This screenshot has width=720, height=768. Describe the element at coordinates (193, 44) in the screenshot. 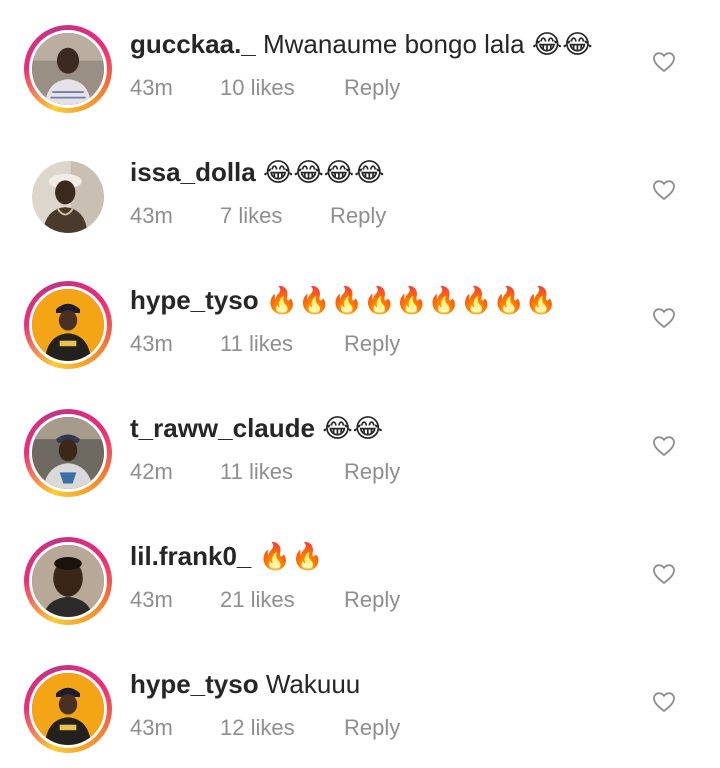

I see `comment-username: gucckaa._` at that location.